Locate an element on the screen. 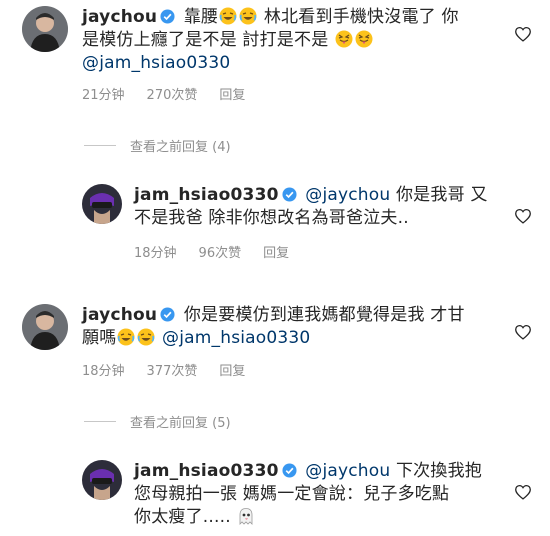  comment-meta: 18分钟 377次赞 回复 is located at coordinates (174, 369).